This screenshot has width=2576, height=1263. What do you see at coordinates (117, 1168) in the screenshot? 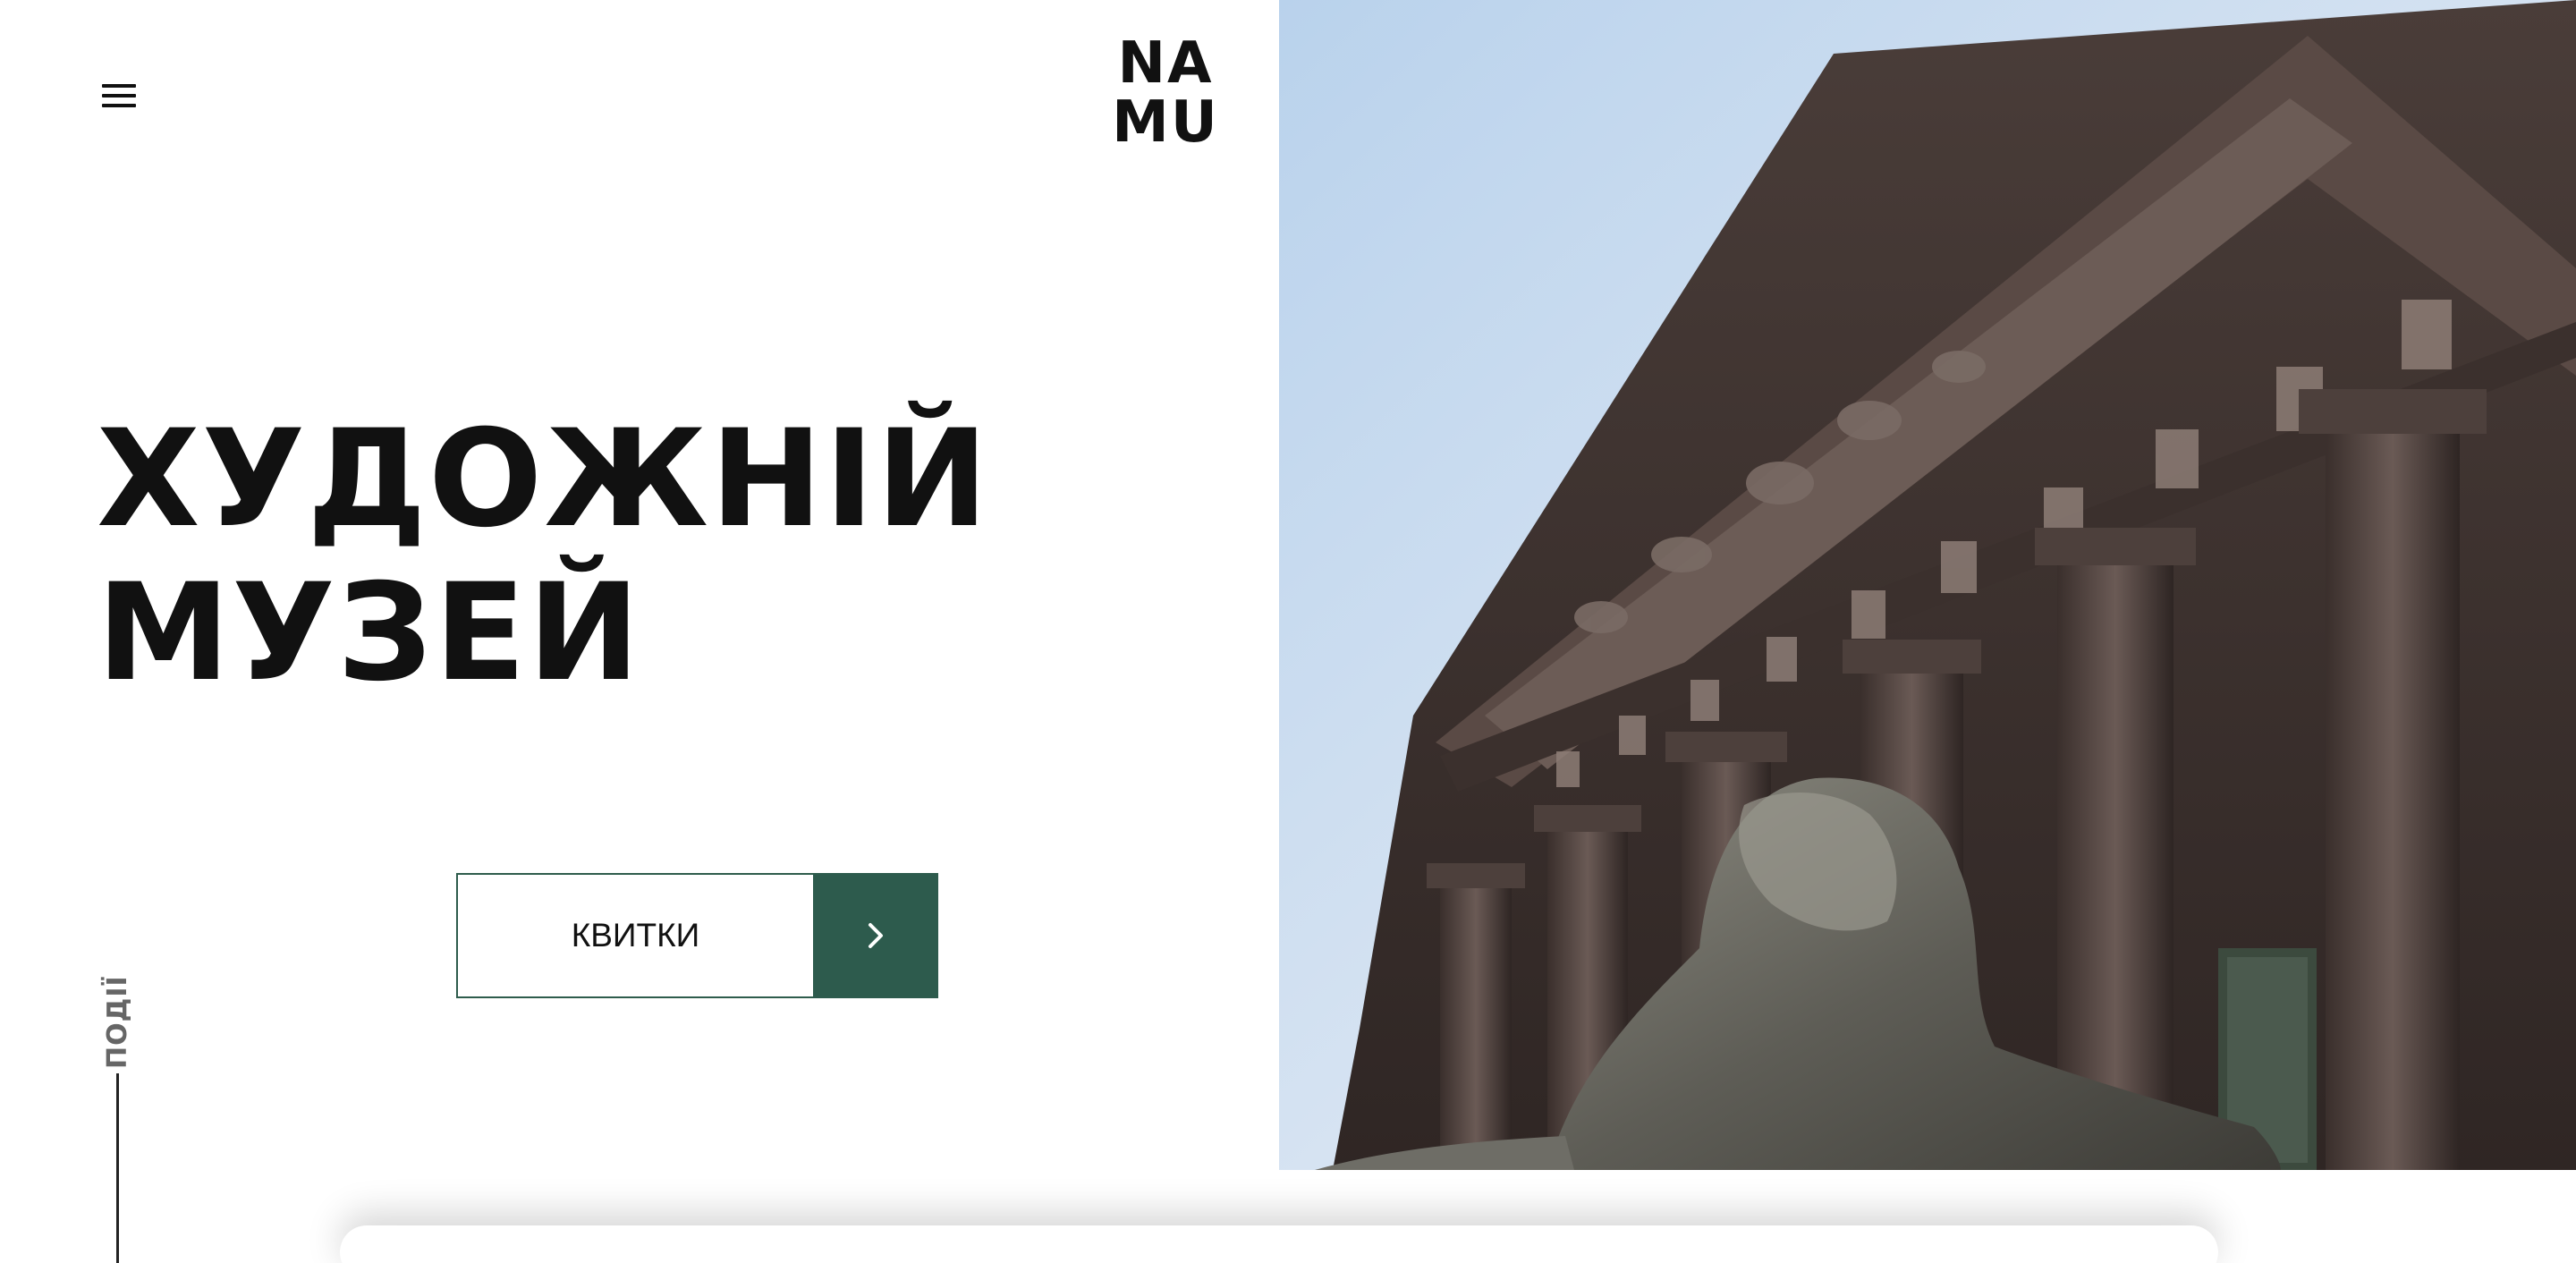
I see `events-line` at bounding box center [117, 1168].